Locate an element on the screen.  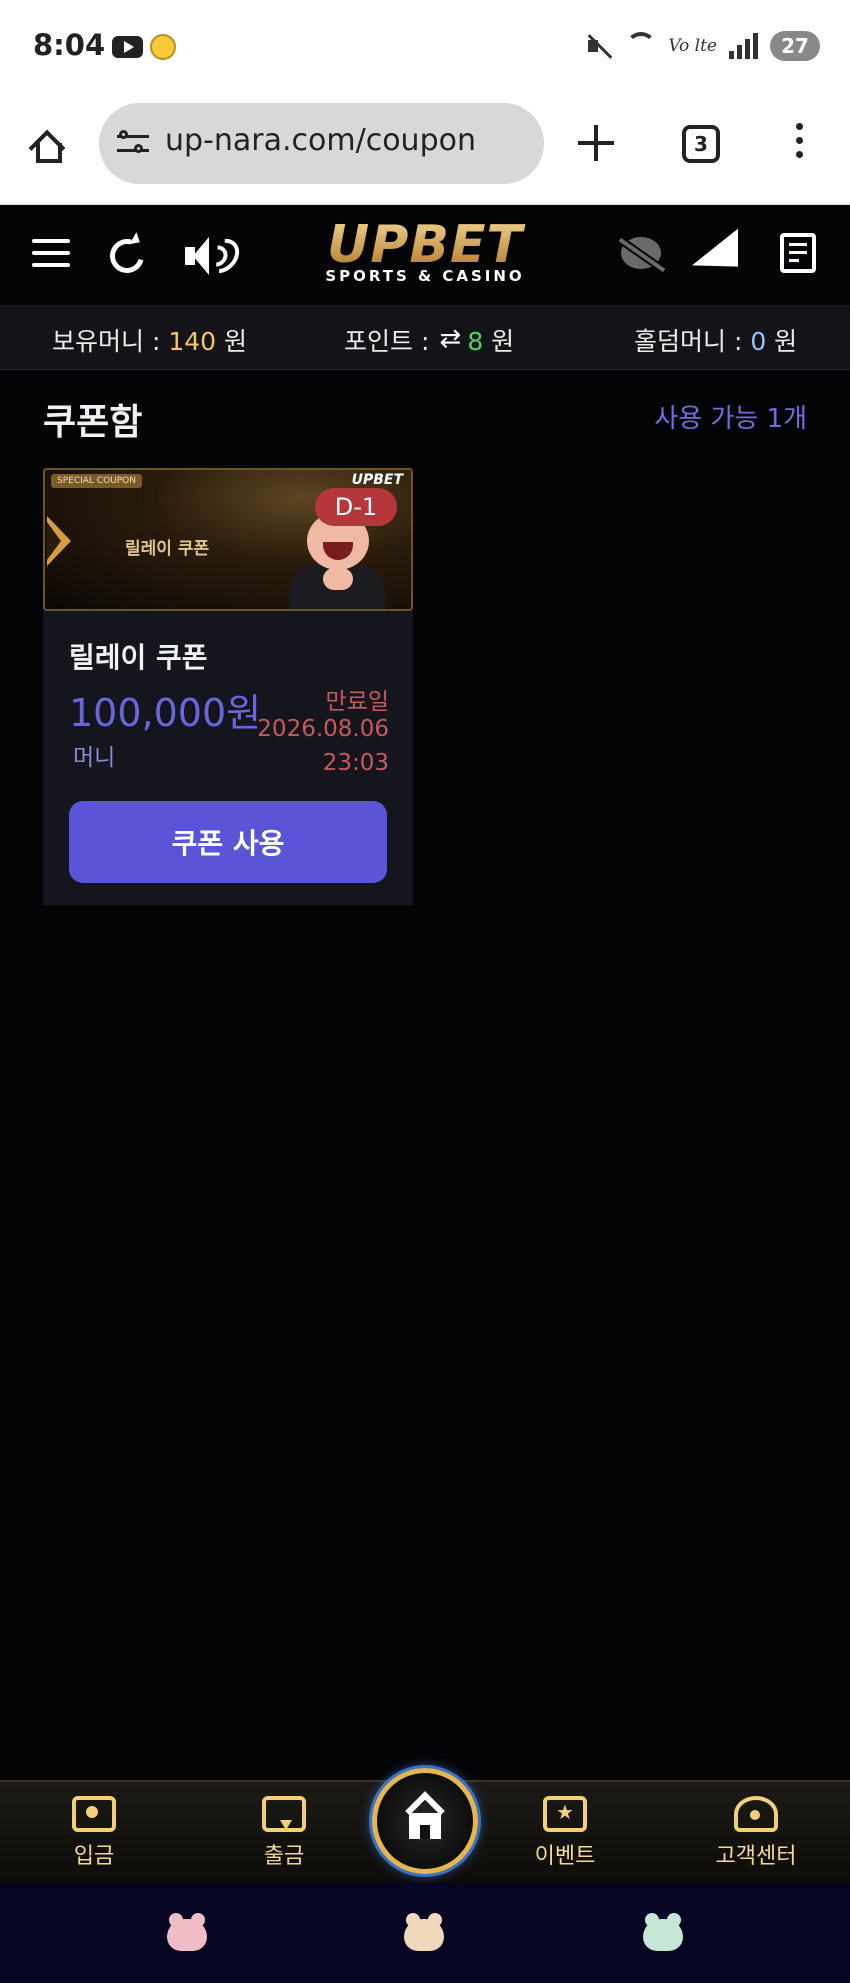
status-time: 8:04 is located at coordinates (69, 45).